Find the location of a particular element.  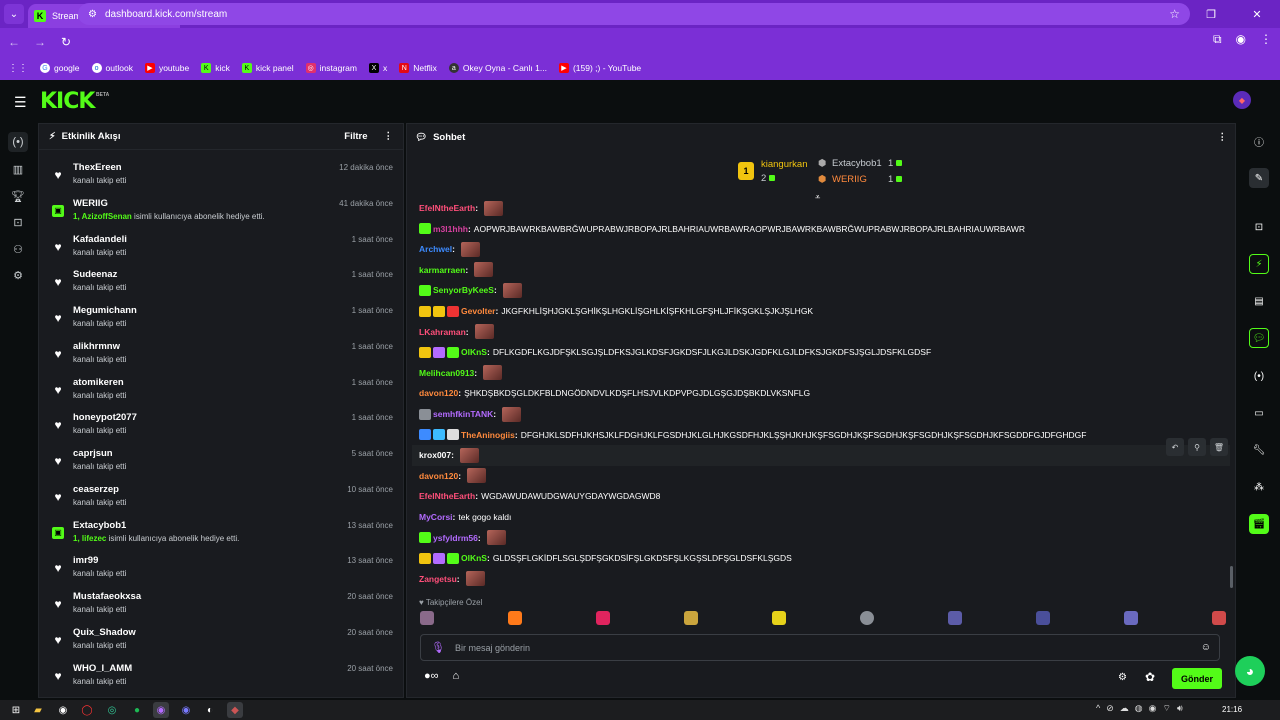

tray-shield-icon: ◍ is located at coordinates (1139, 708).